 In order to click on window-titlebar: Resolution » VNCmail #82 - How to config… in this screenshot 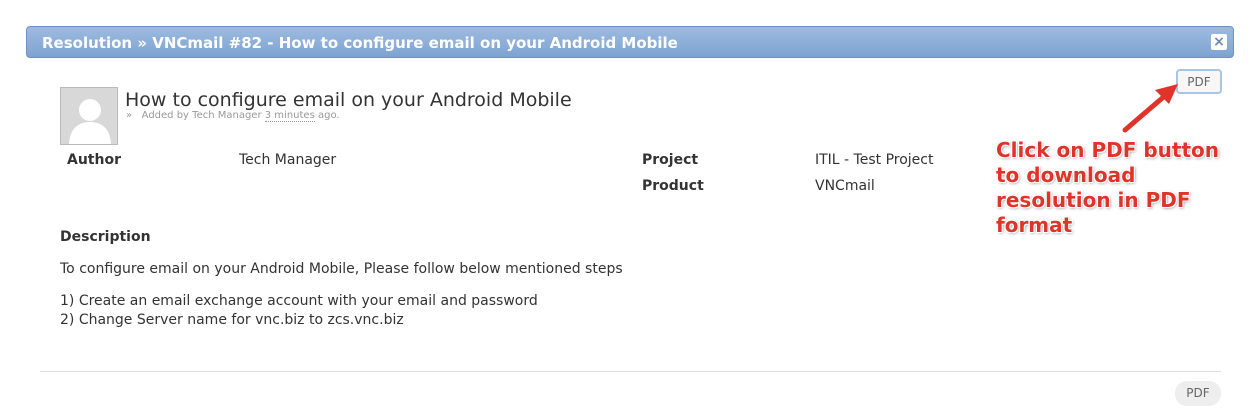, I will do `click(630, 42)`.